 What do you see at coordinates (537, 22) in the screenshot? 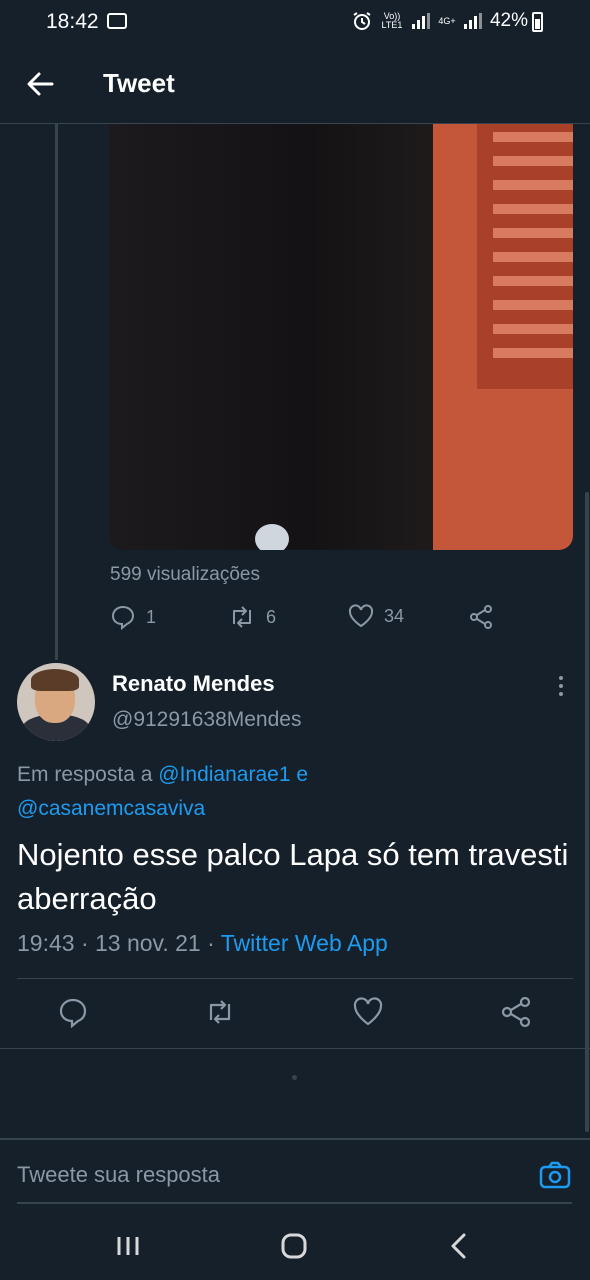
I see `battery-icon` at bounding box center [537, 22].